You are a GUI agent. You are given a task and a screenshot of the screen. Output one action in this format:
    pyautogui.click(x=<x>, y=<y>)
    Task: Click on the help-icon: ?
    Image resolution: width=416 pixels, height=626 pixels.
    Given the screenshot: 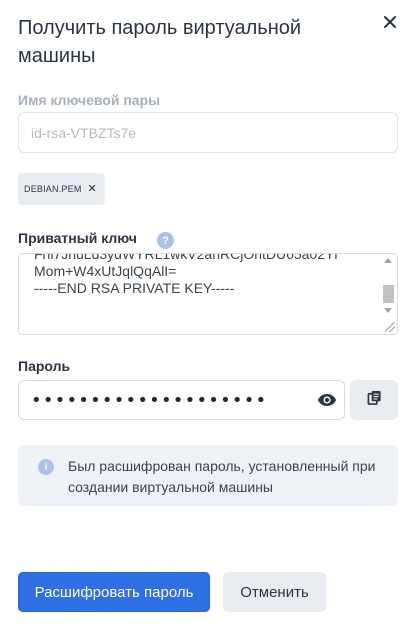 What is the action you would take?
    pyautogui.click(x=165, y=240)
    